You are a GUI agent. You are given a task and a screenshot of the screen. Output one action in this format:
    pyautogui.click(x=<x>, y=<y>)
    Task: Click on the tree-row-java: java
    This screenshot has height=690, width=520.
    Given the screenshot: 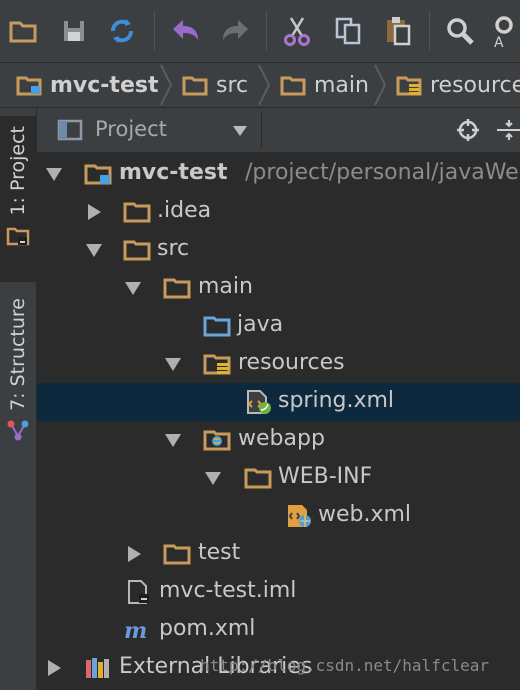 What is the action you would take?
    pyautogui.click(x=278, y=326)
    